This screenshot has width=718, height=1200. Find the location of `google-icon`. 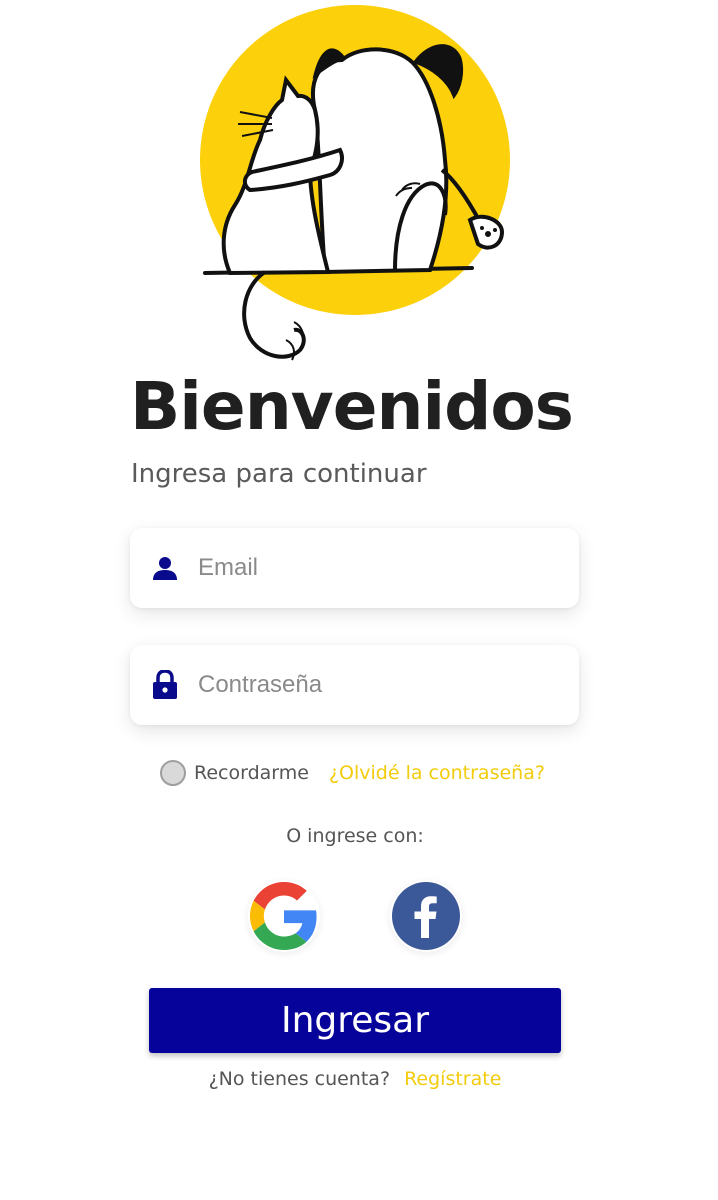

google-icon is located at coordinates (283, 916).